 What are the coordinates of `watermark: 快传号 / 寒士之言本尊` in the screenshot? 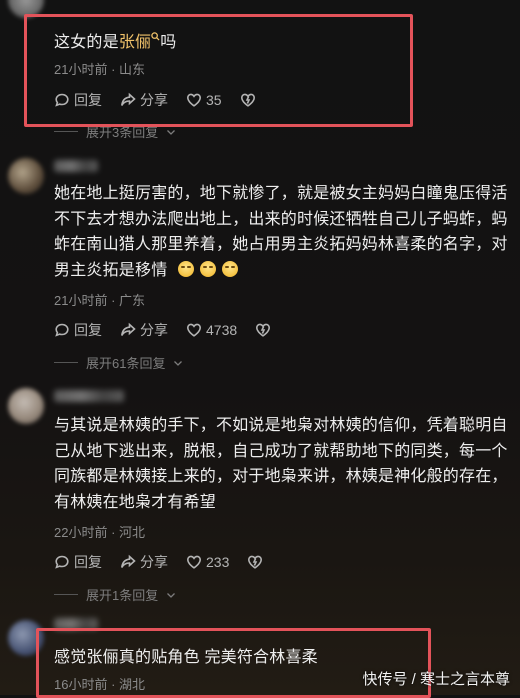 It's located at (436, 679).